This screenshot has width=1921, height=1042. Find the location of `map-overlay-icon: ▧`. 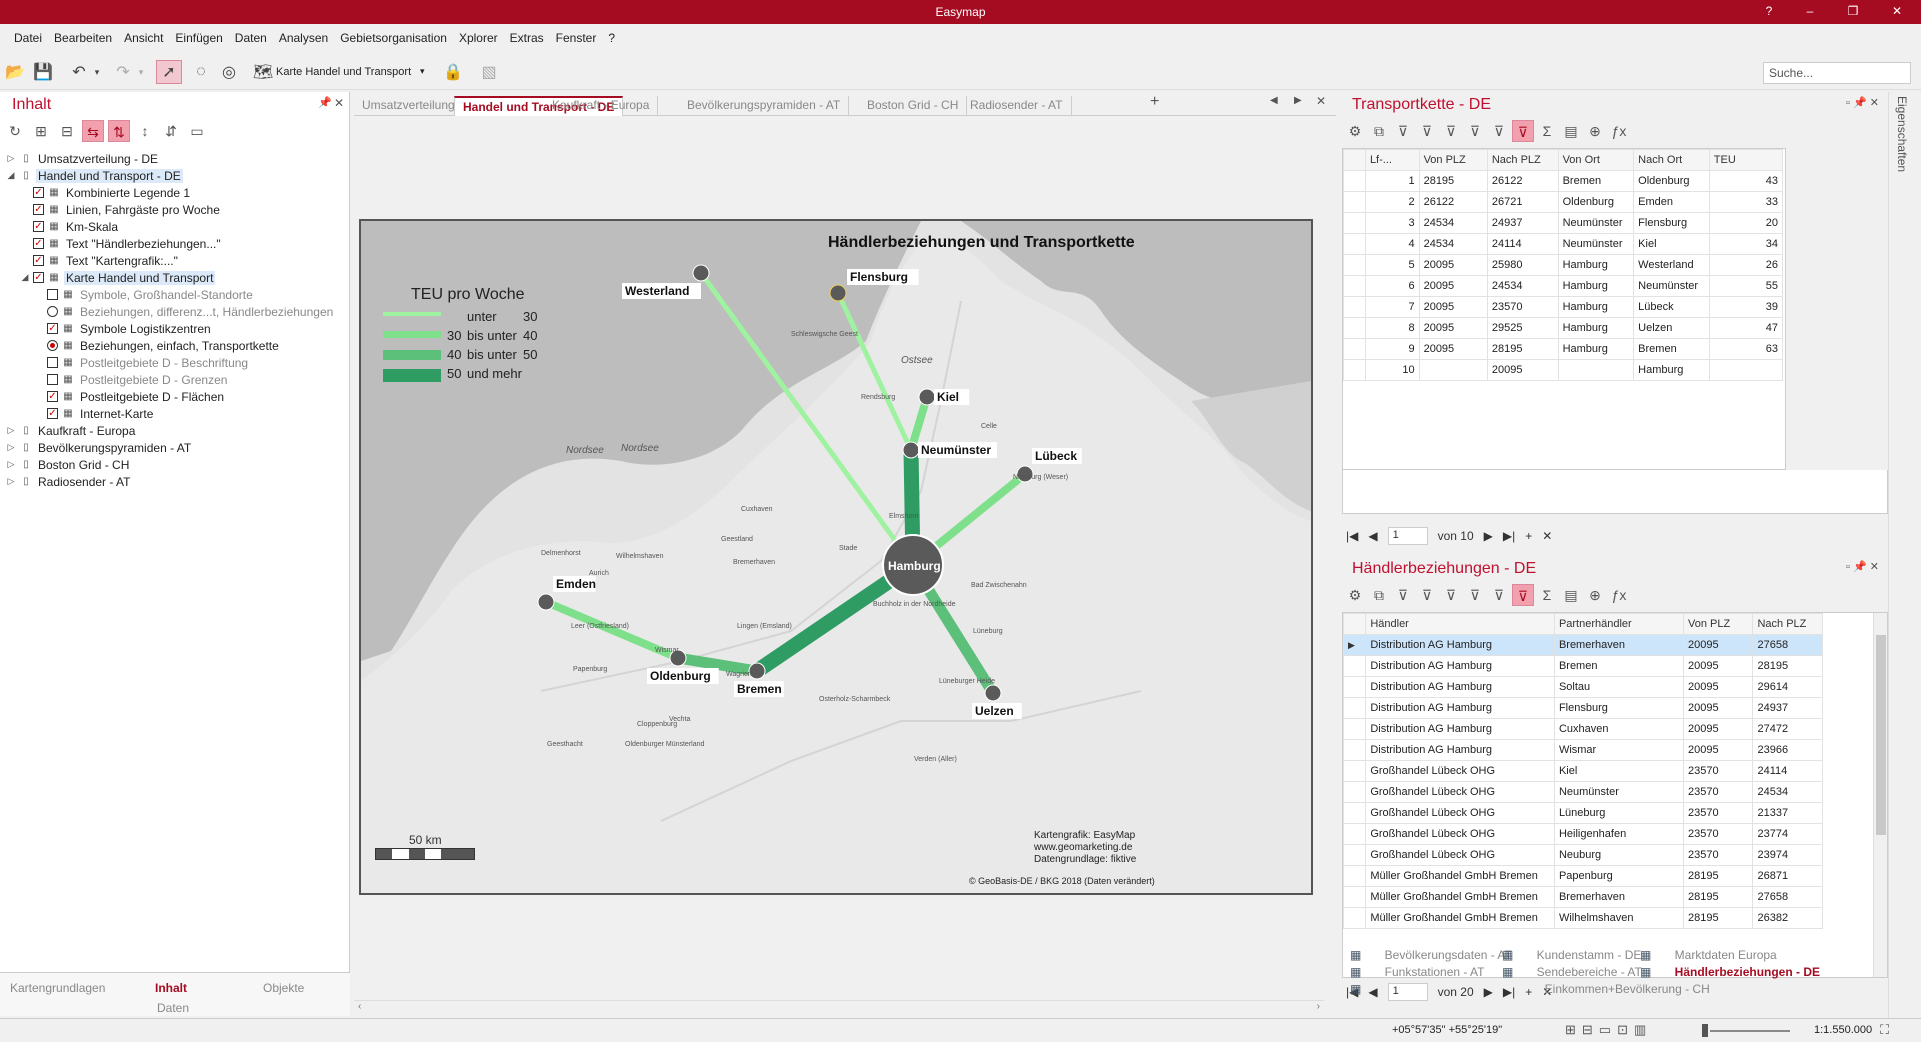

map-overlay-icon: ▧ is located at coordinates (489, 72).